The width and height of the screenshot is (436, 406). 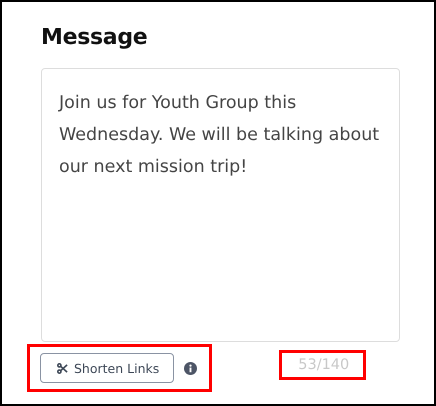 I want to click on section-heading: Message, so click(x=94, y=38).